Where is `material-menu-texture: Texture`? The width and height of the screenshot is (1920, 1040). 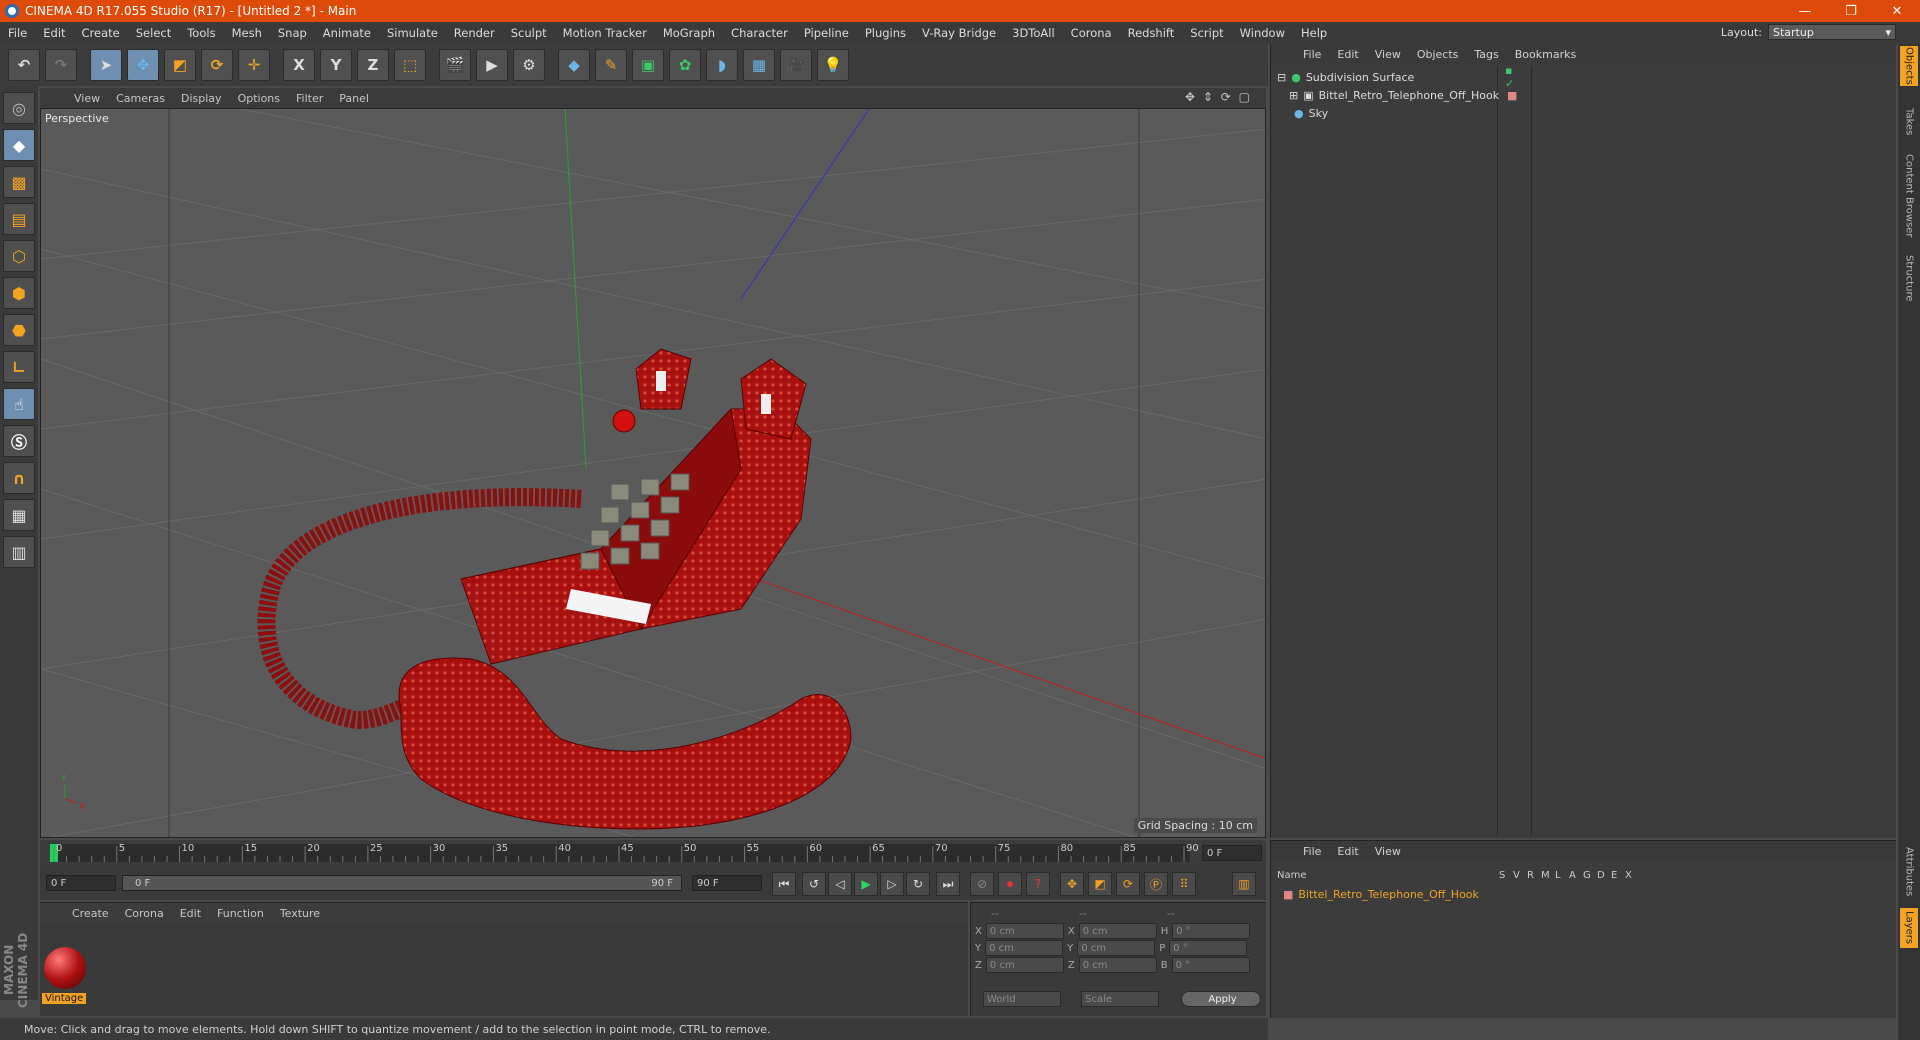
material-menu-texture: Texture is located at coordinates (300, 913).